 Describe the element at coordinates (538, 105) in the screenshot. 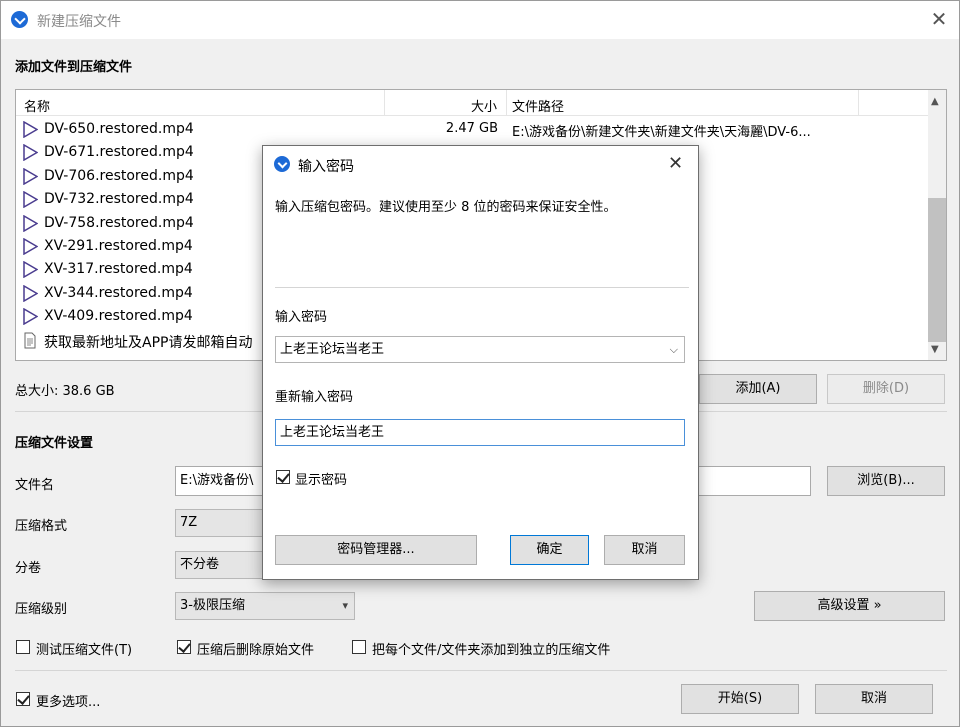

I see `col-header-path: 文件路径` at that location.